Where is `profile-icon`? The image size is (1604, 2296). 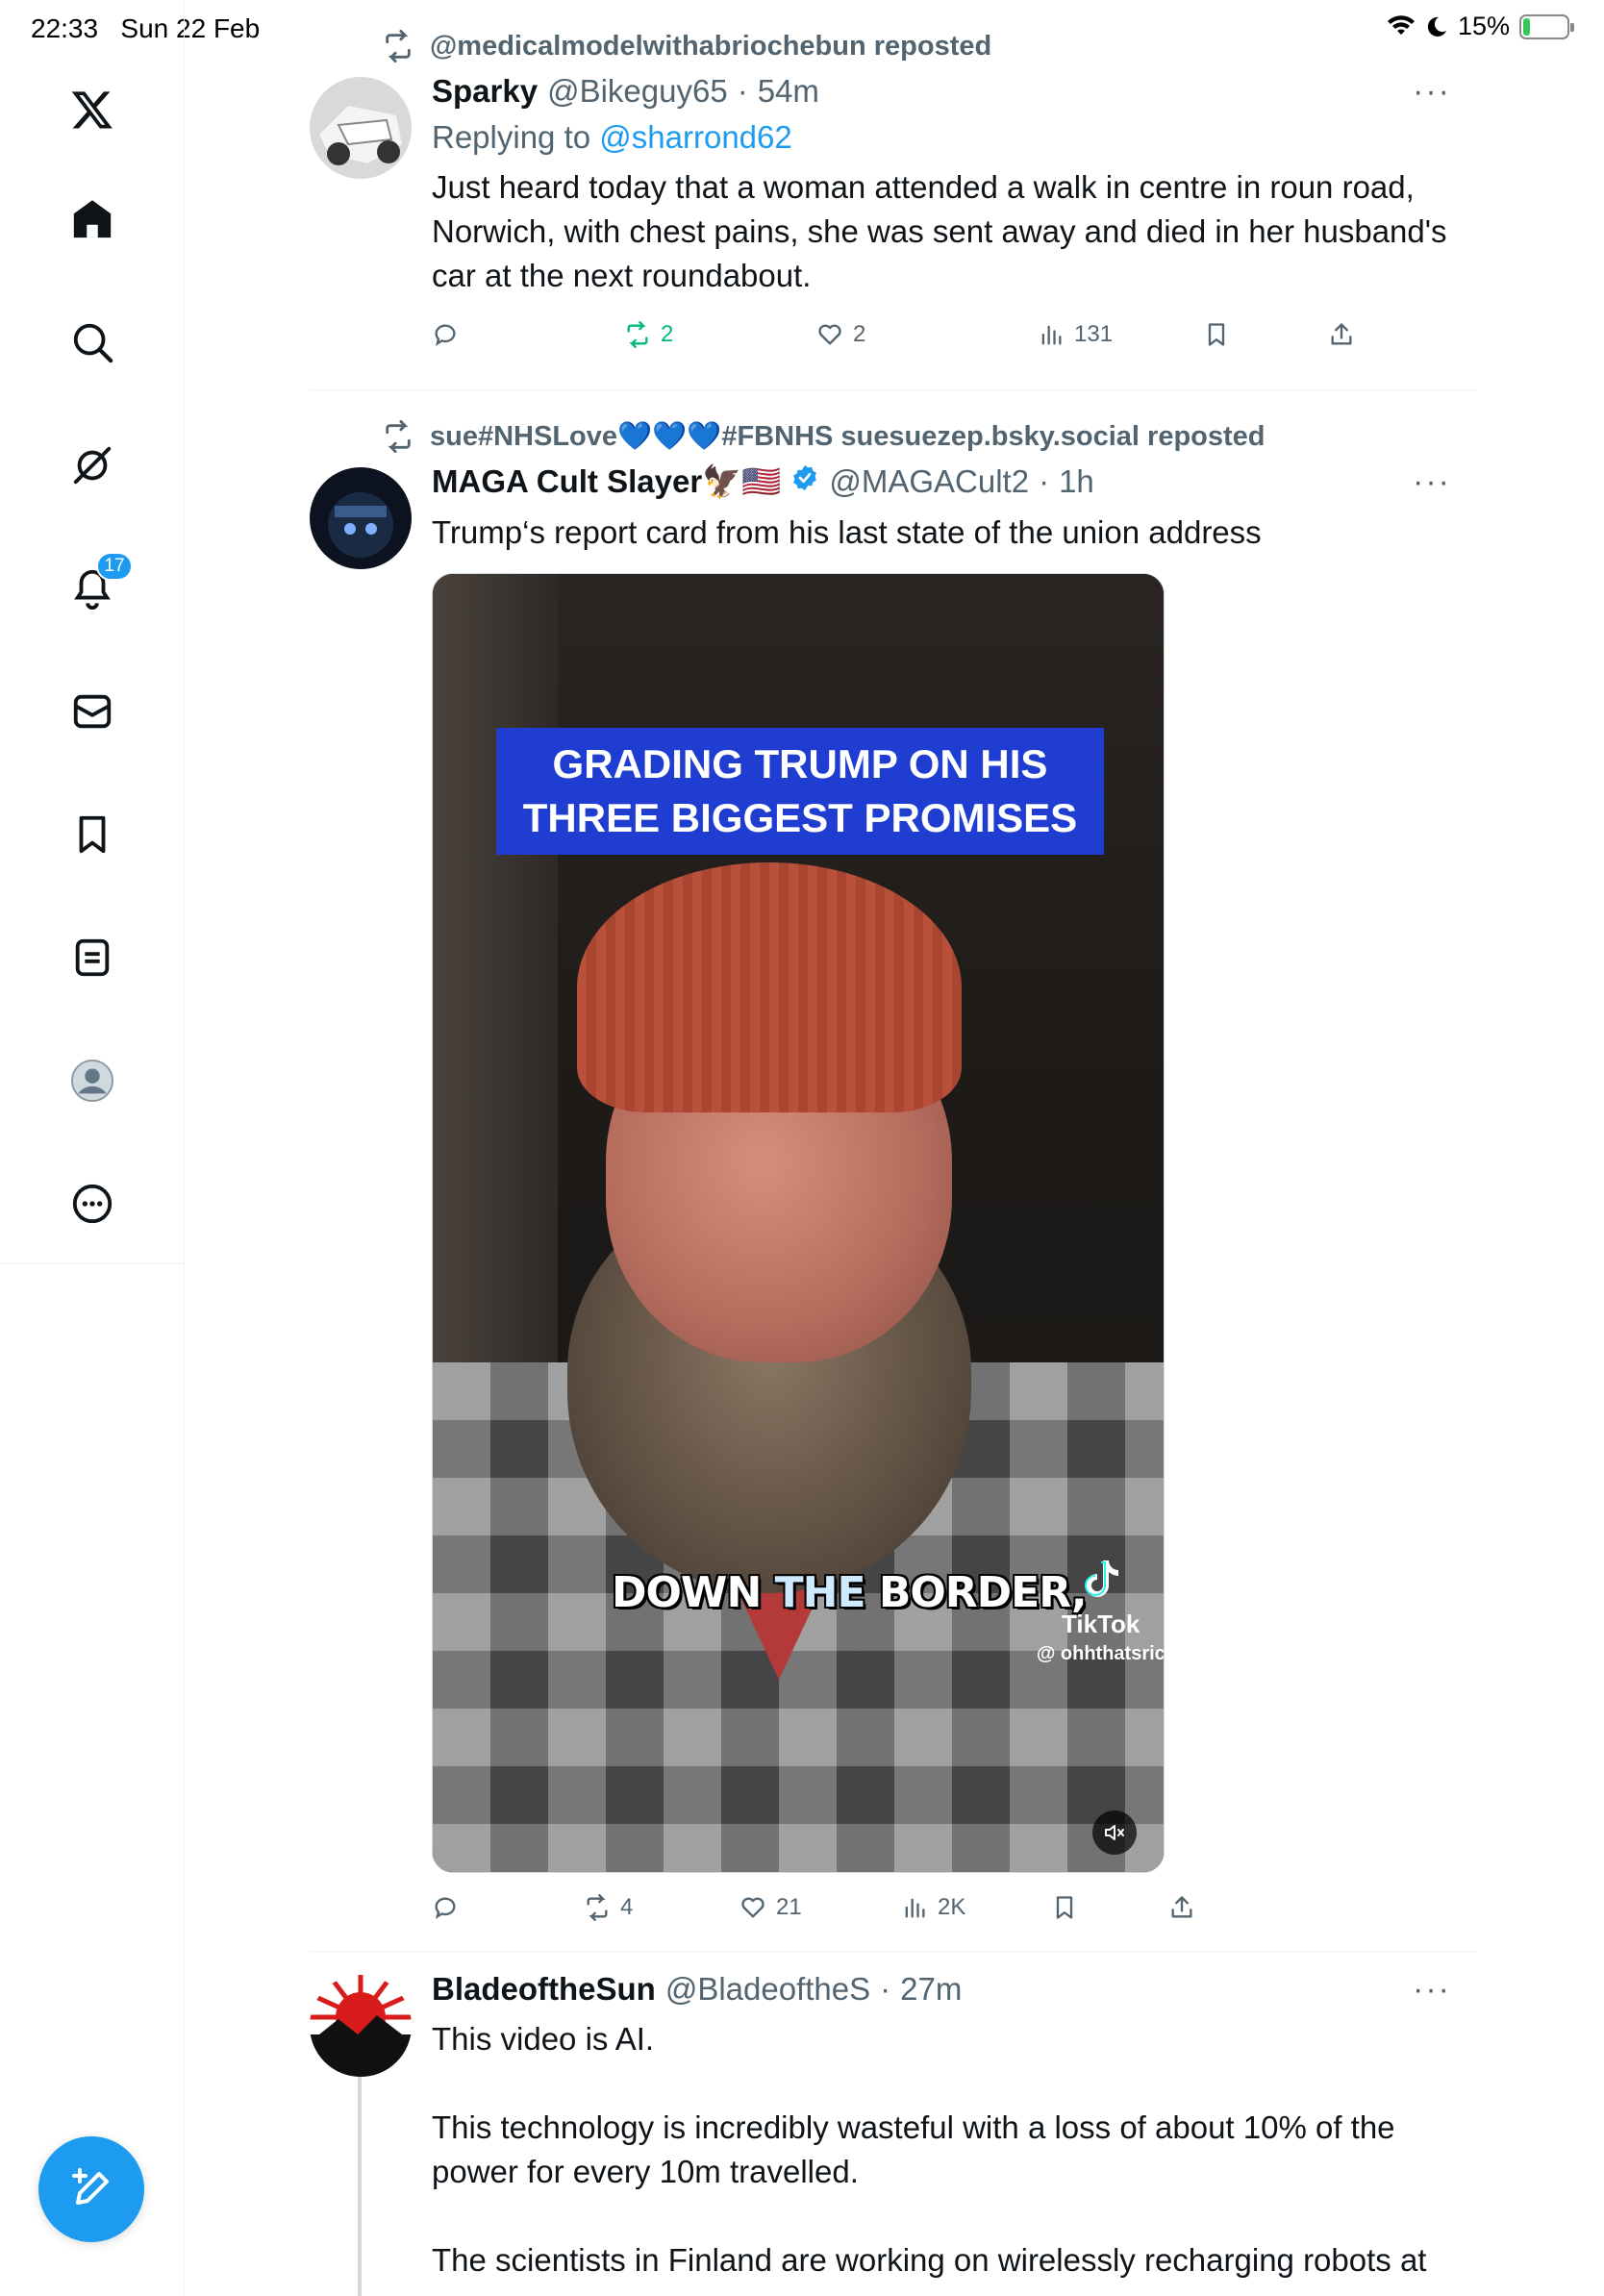
profile-icon is located at coordinates (92, 1081).